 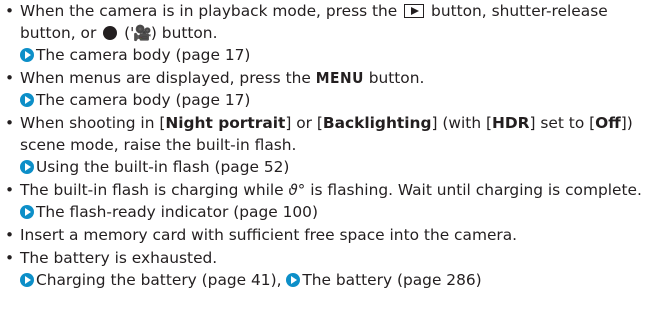 What do you see at coordinates (125, 33) in the screenshot?
I see `paren-open: (` at bounding box center [125, 33].